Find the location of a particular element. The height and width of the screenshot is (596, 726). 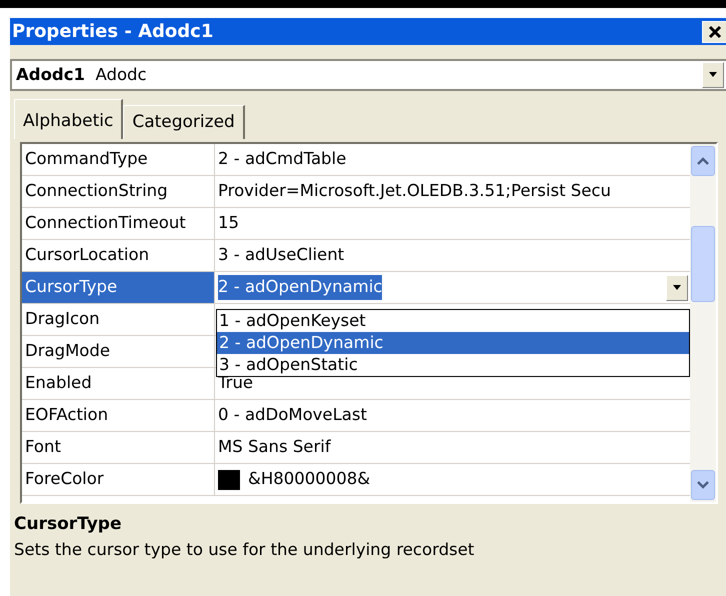

object-dropdown: Adodc1 Adodc is located at coordinates (368, 75).